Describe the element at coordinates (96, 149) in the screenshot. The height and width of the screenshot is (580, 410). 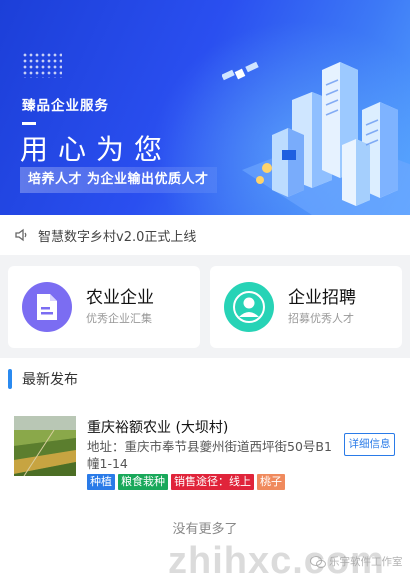
I see `banner-headline: 用心为您` at that location.